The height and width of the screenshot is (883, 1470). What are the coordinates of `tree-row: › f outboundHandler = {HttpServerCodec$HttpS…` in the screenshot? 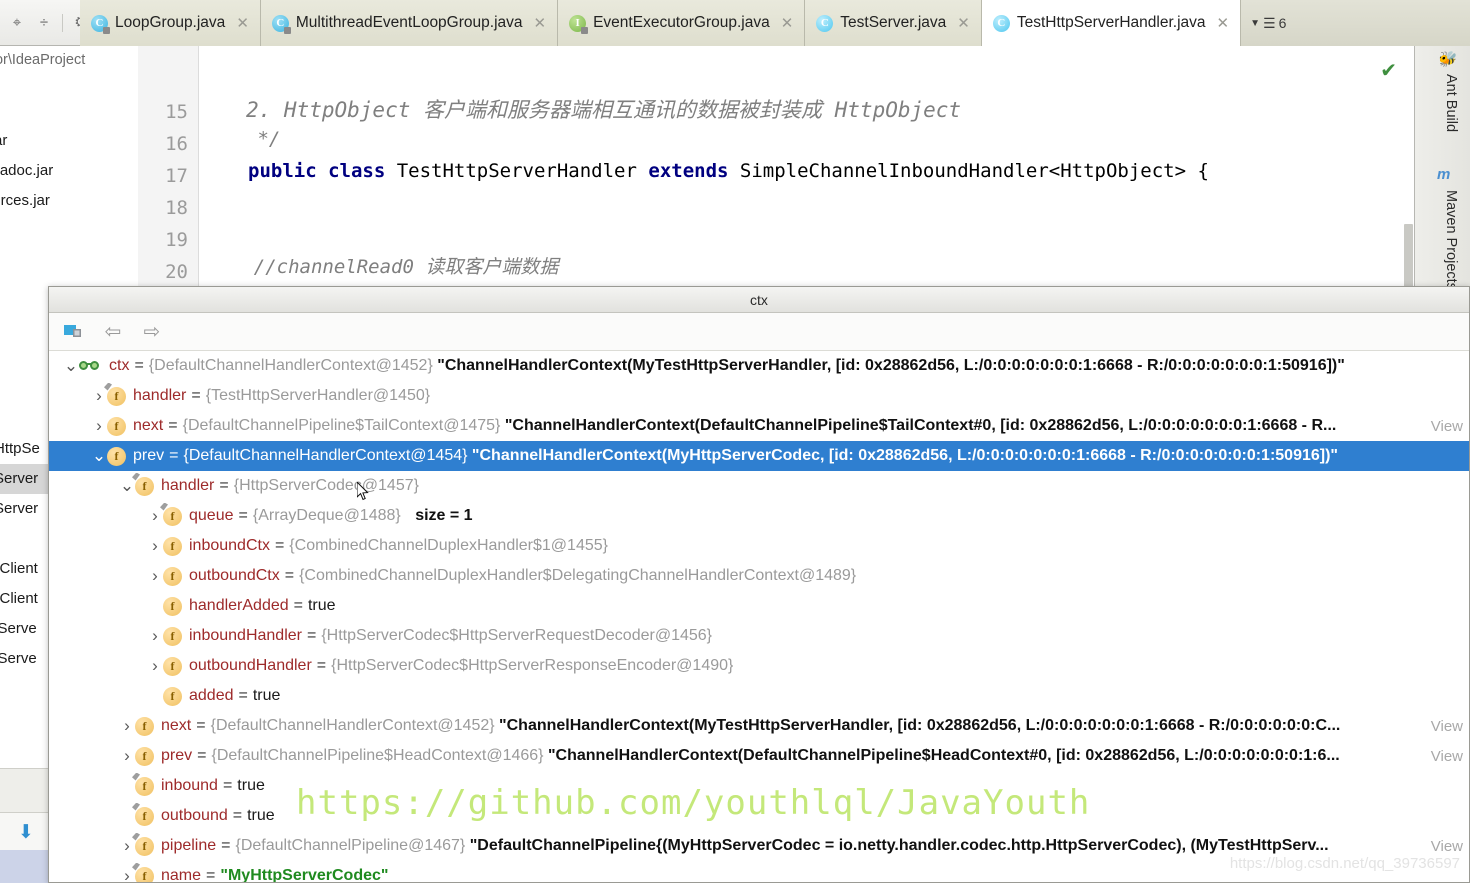 It's located at (759, 666).